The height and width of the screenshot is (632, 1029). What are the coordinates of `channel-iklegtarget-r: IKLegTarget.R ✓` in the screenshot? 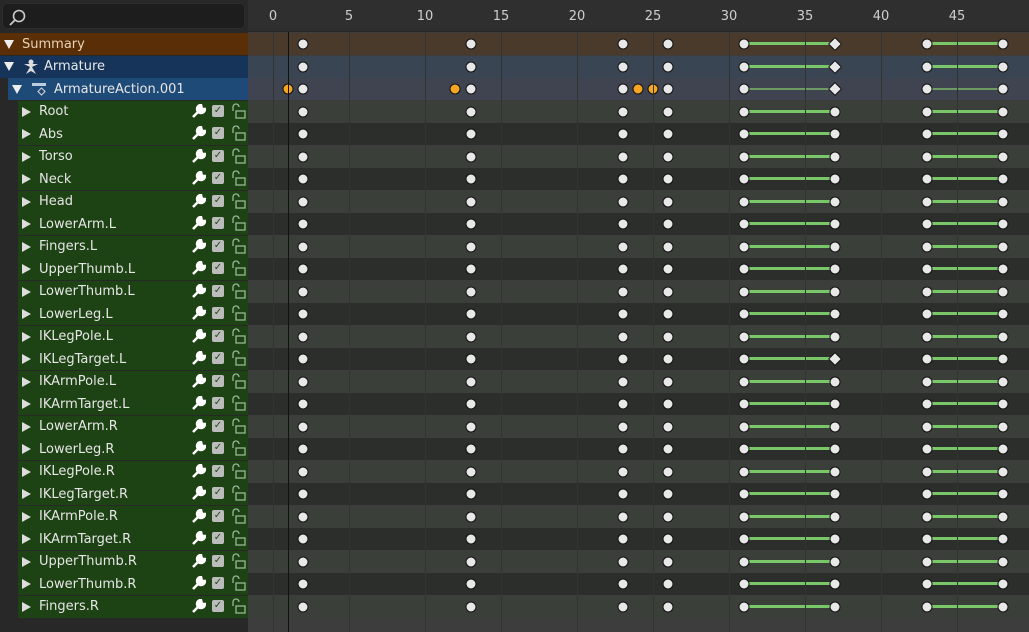 It's located at (133, 494).